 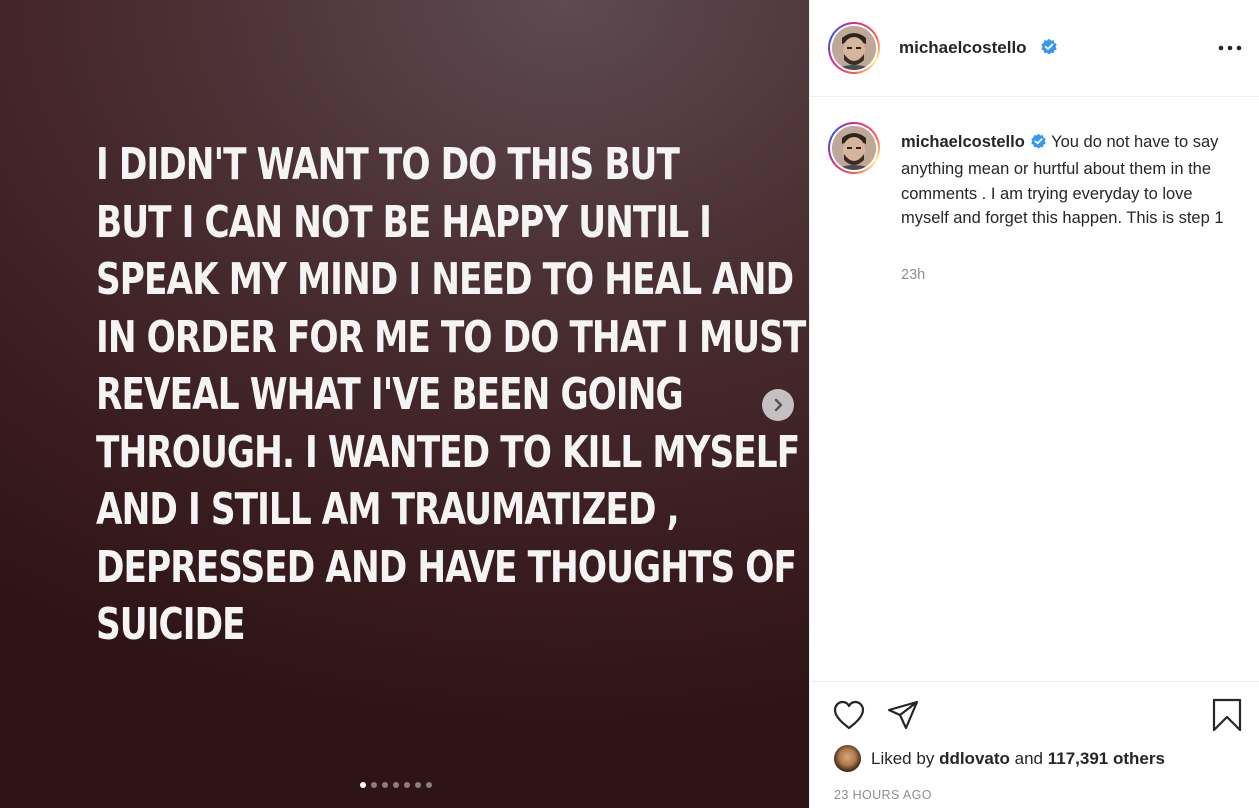 What do you see at coordinates (974, 759) in the screenshot?
I see `liker-username: ddlovato` at bounding box center [974, 759].